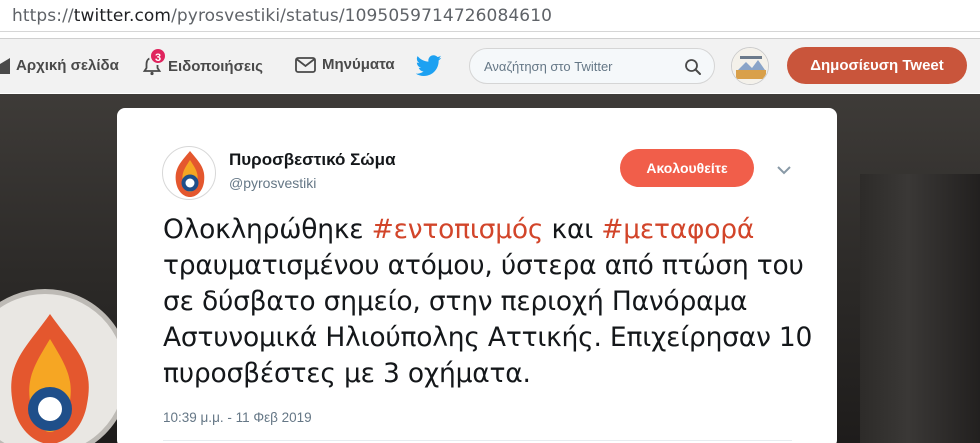 The height and width of the screenshot is (443, 980). I want to click on hashtag-link: #μεταφορά, so click(677, 229).